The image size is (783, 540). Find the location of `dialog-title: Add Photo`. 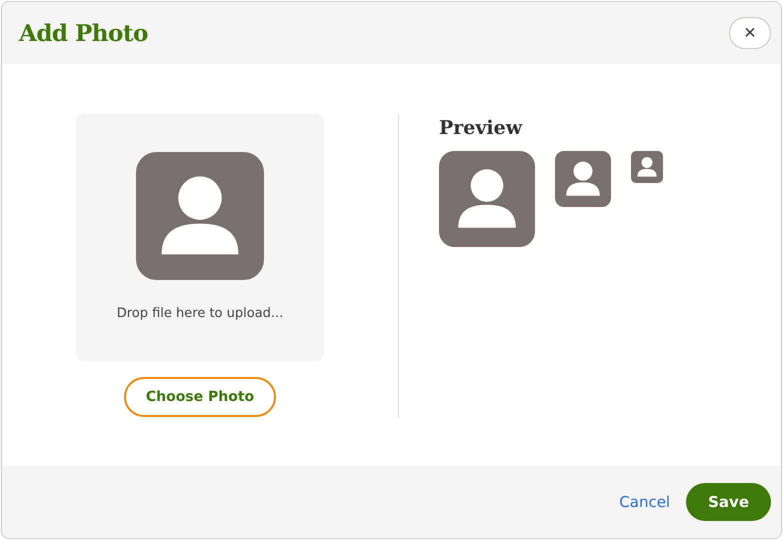

dialog-title: Add Photo is located at coordinates (83, 33).